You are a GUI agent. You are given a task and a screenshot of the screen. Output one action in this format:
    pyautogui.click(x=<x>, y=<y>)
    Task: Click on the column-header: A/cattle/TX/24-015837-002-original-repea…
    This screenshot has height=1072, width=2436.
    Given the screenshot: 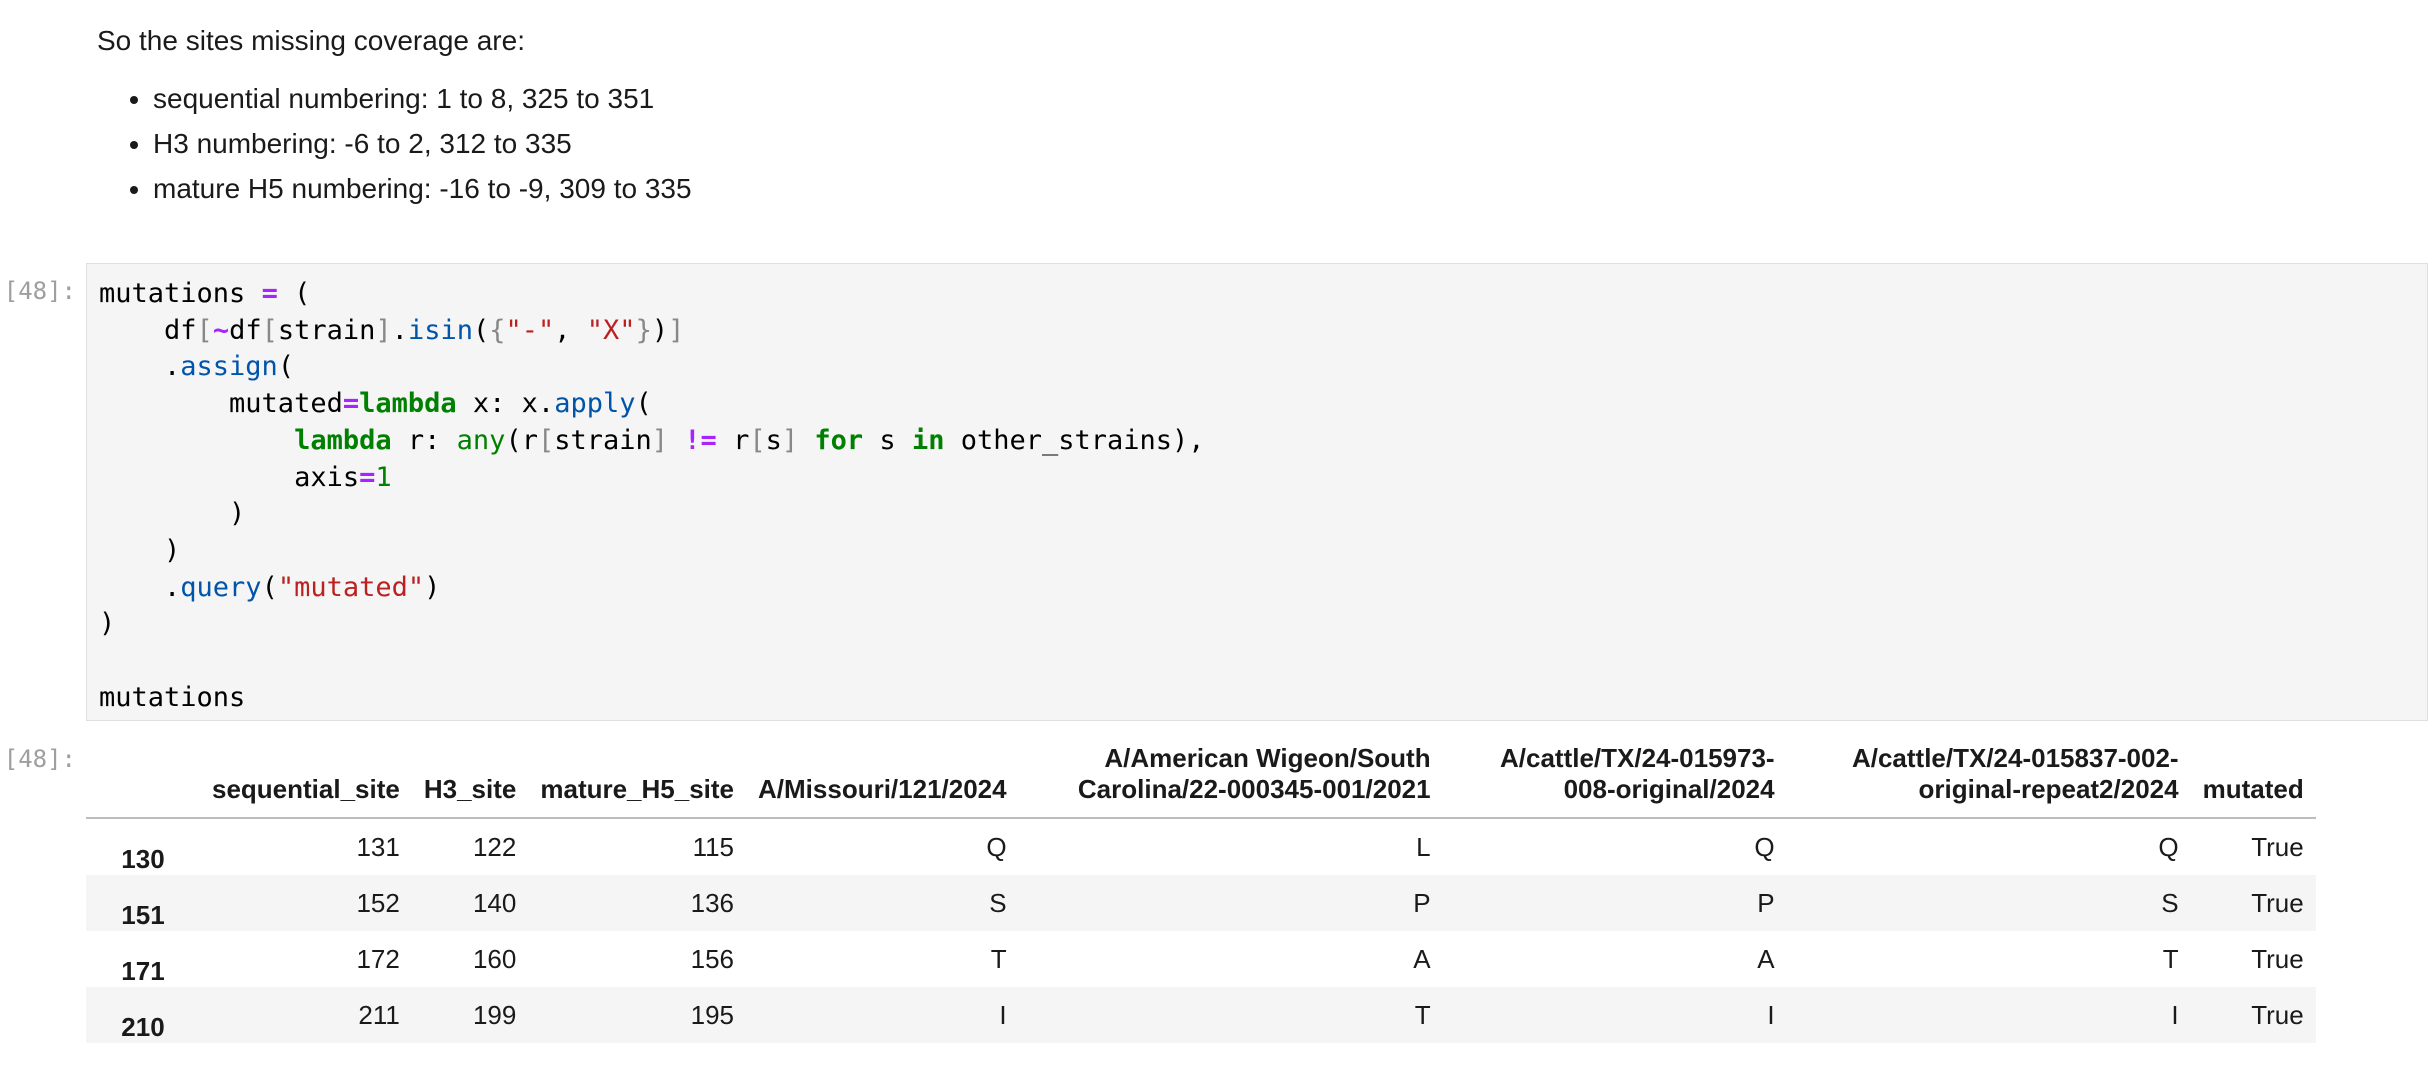 What is the action you would take?
    pyautogui.click(x=1988, y=777)
    